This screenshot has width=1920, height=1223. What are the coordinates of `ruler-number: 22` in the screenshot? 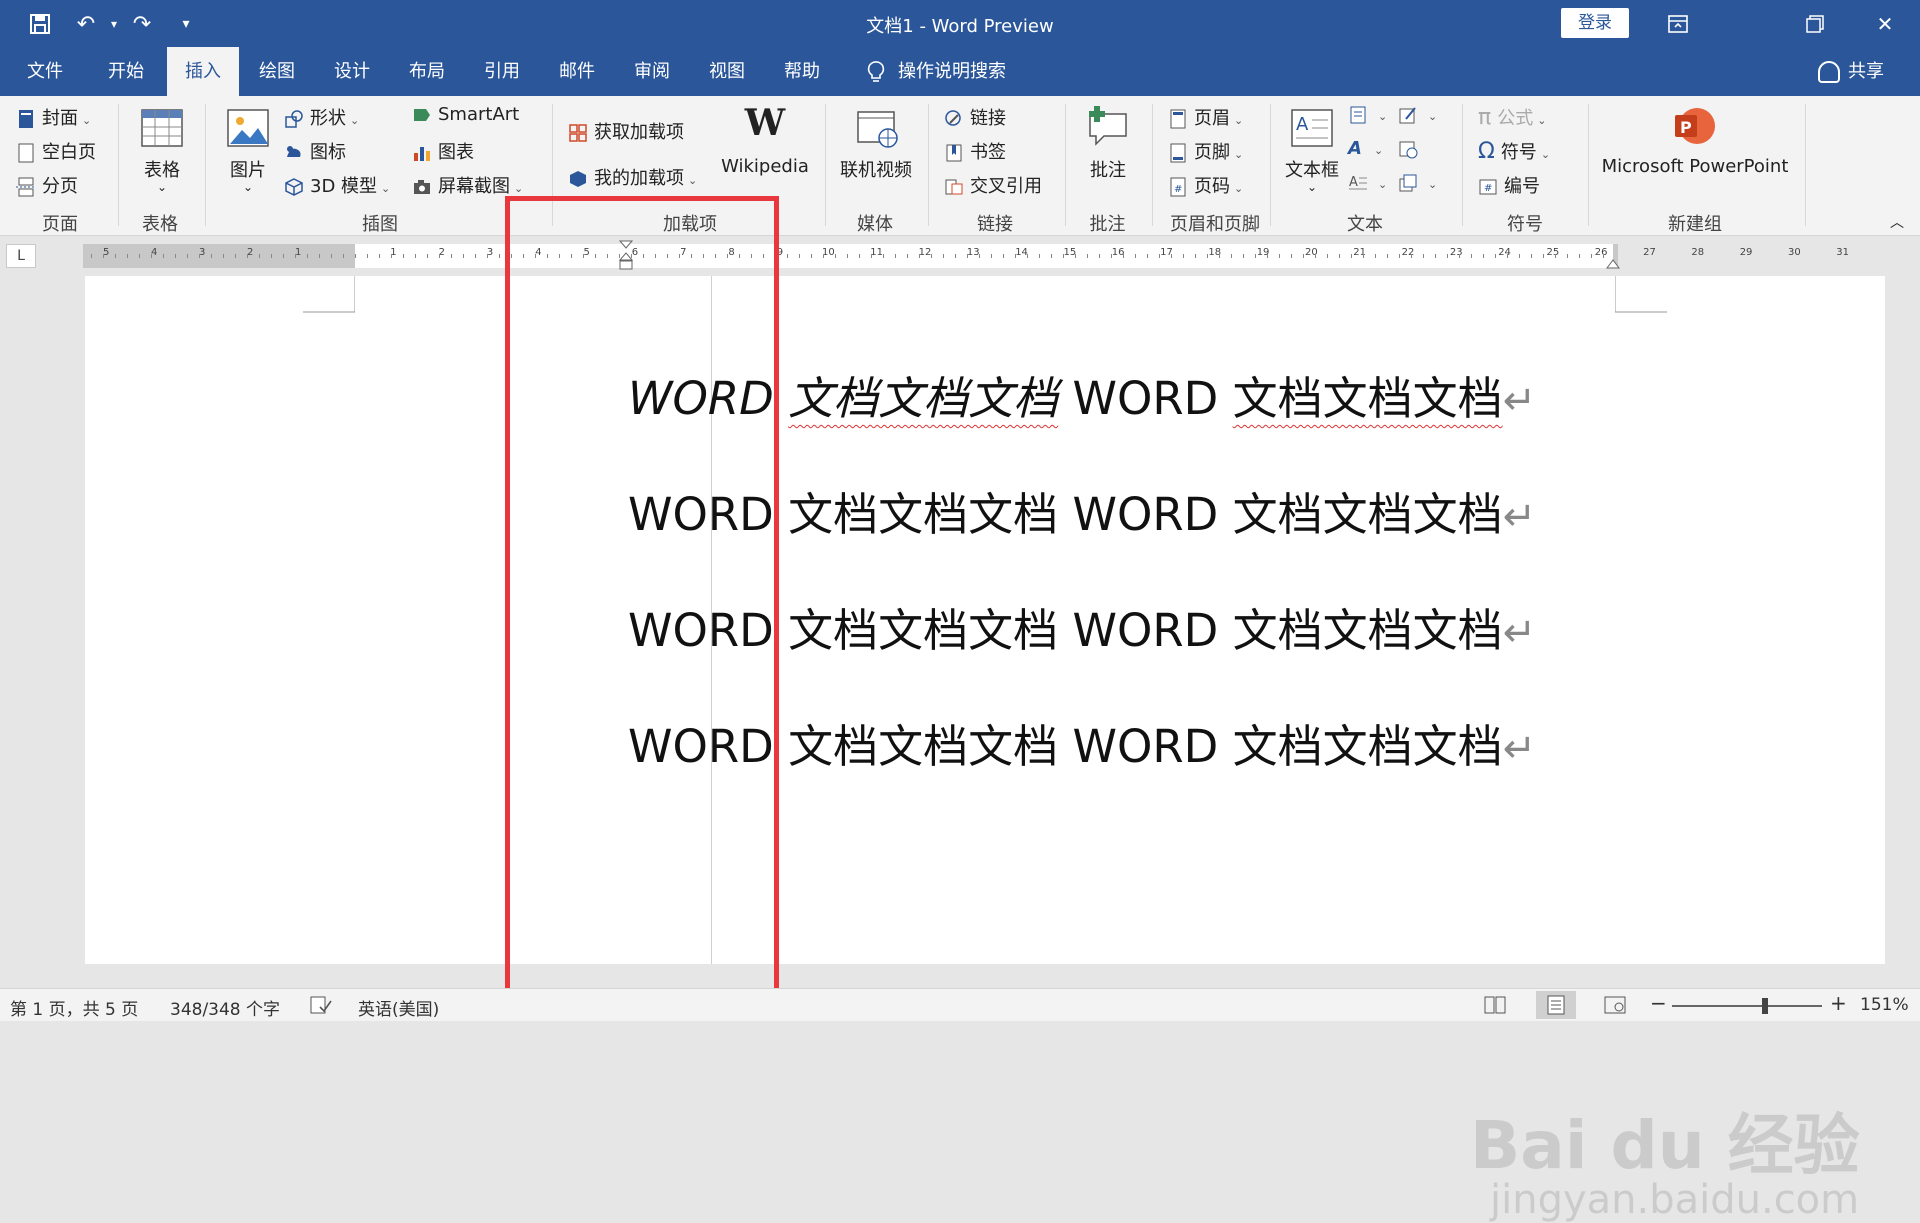 It's located at (1408, 252).